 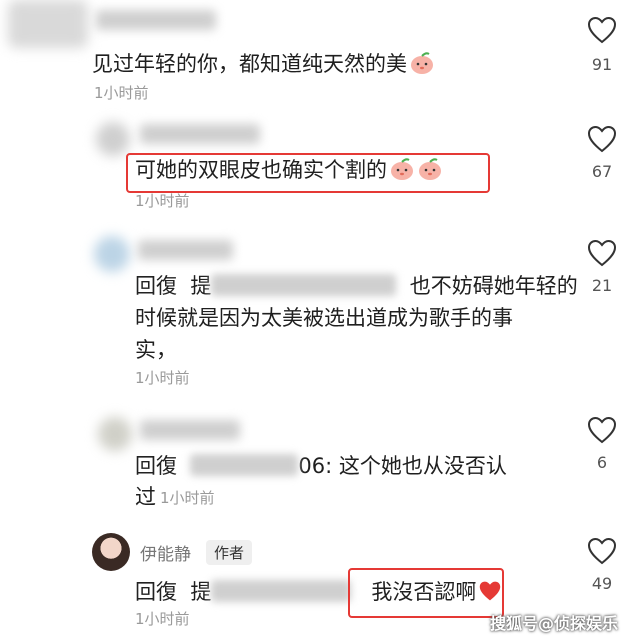 What do you see at coordinates (553, 623) in the screenshot?
I see `watermark: 搜狐号@侦探娱乐` at bounding box center [553, 623].